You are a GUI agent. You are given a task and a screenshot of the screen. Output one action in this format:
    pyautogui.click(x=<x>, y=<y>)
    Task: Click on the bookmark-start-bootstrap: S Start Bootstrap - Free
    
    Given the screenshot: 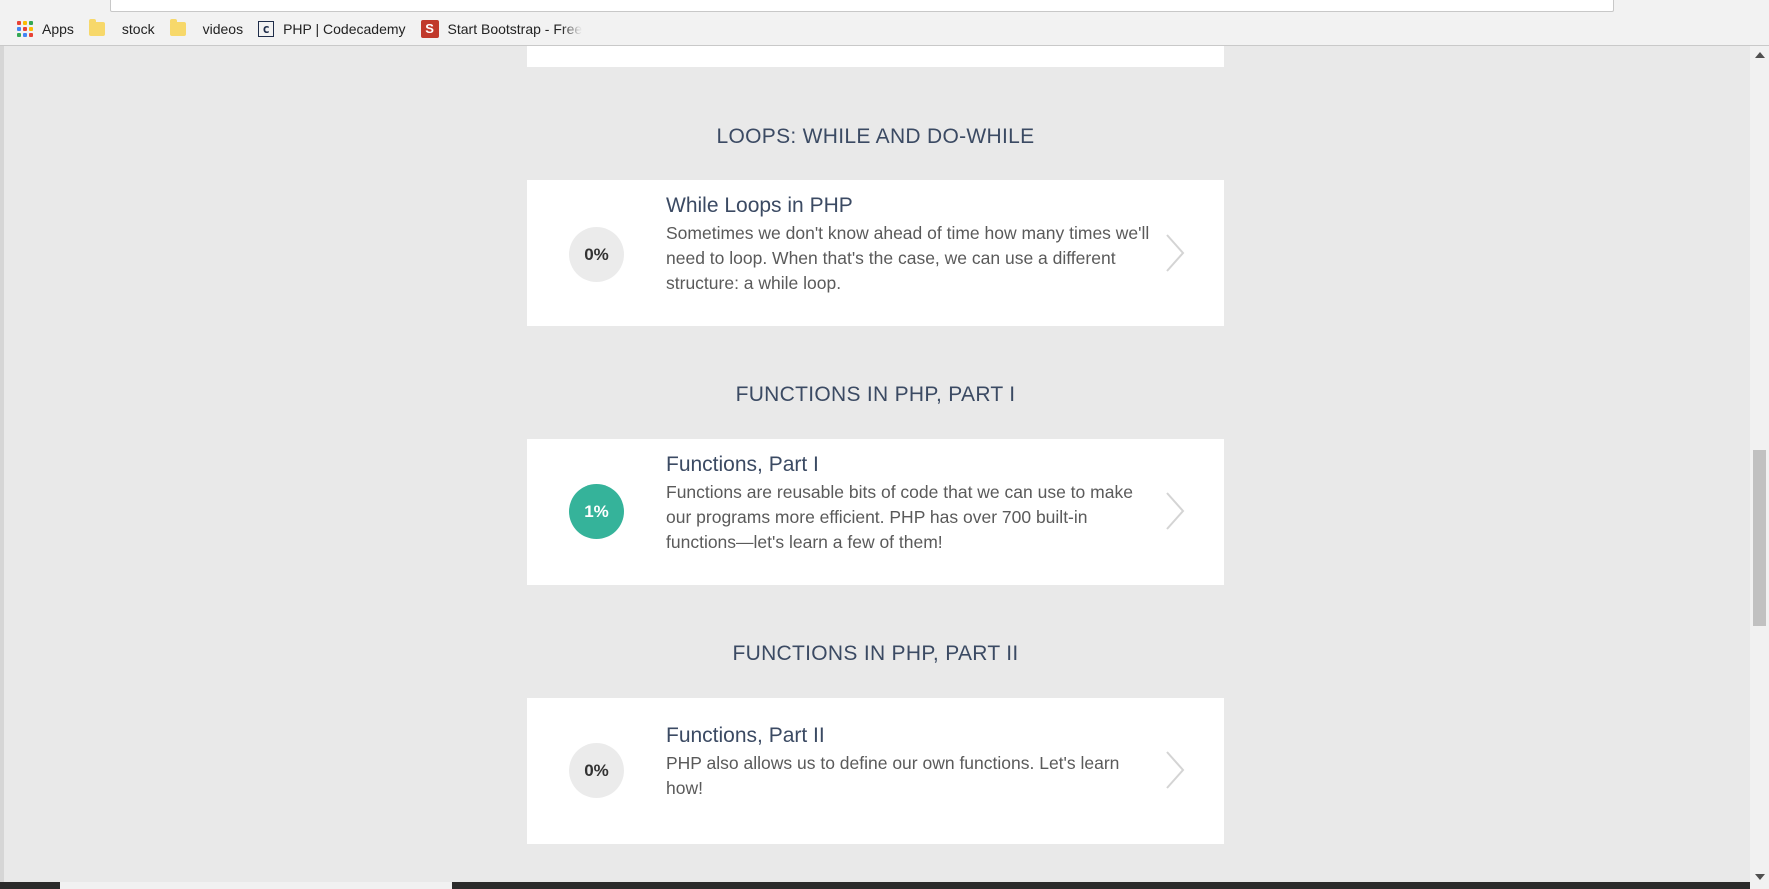 What is the action you would take?
    pyautogui.click(x=501, y=28)
    